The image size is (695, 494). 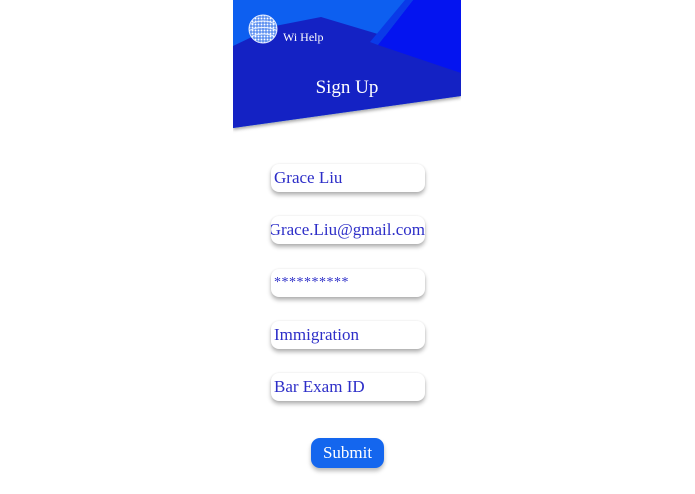 What do you see at coordinates (347, 87) in the screenshot?
I see `page-title: Sign Up` at bounding box center [347, 87].